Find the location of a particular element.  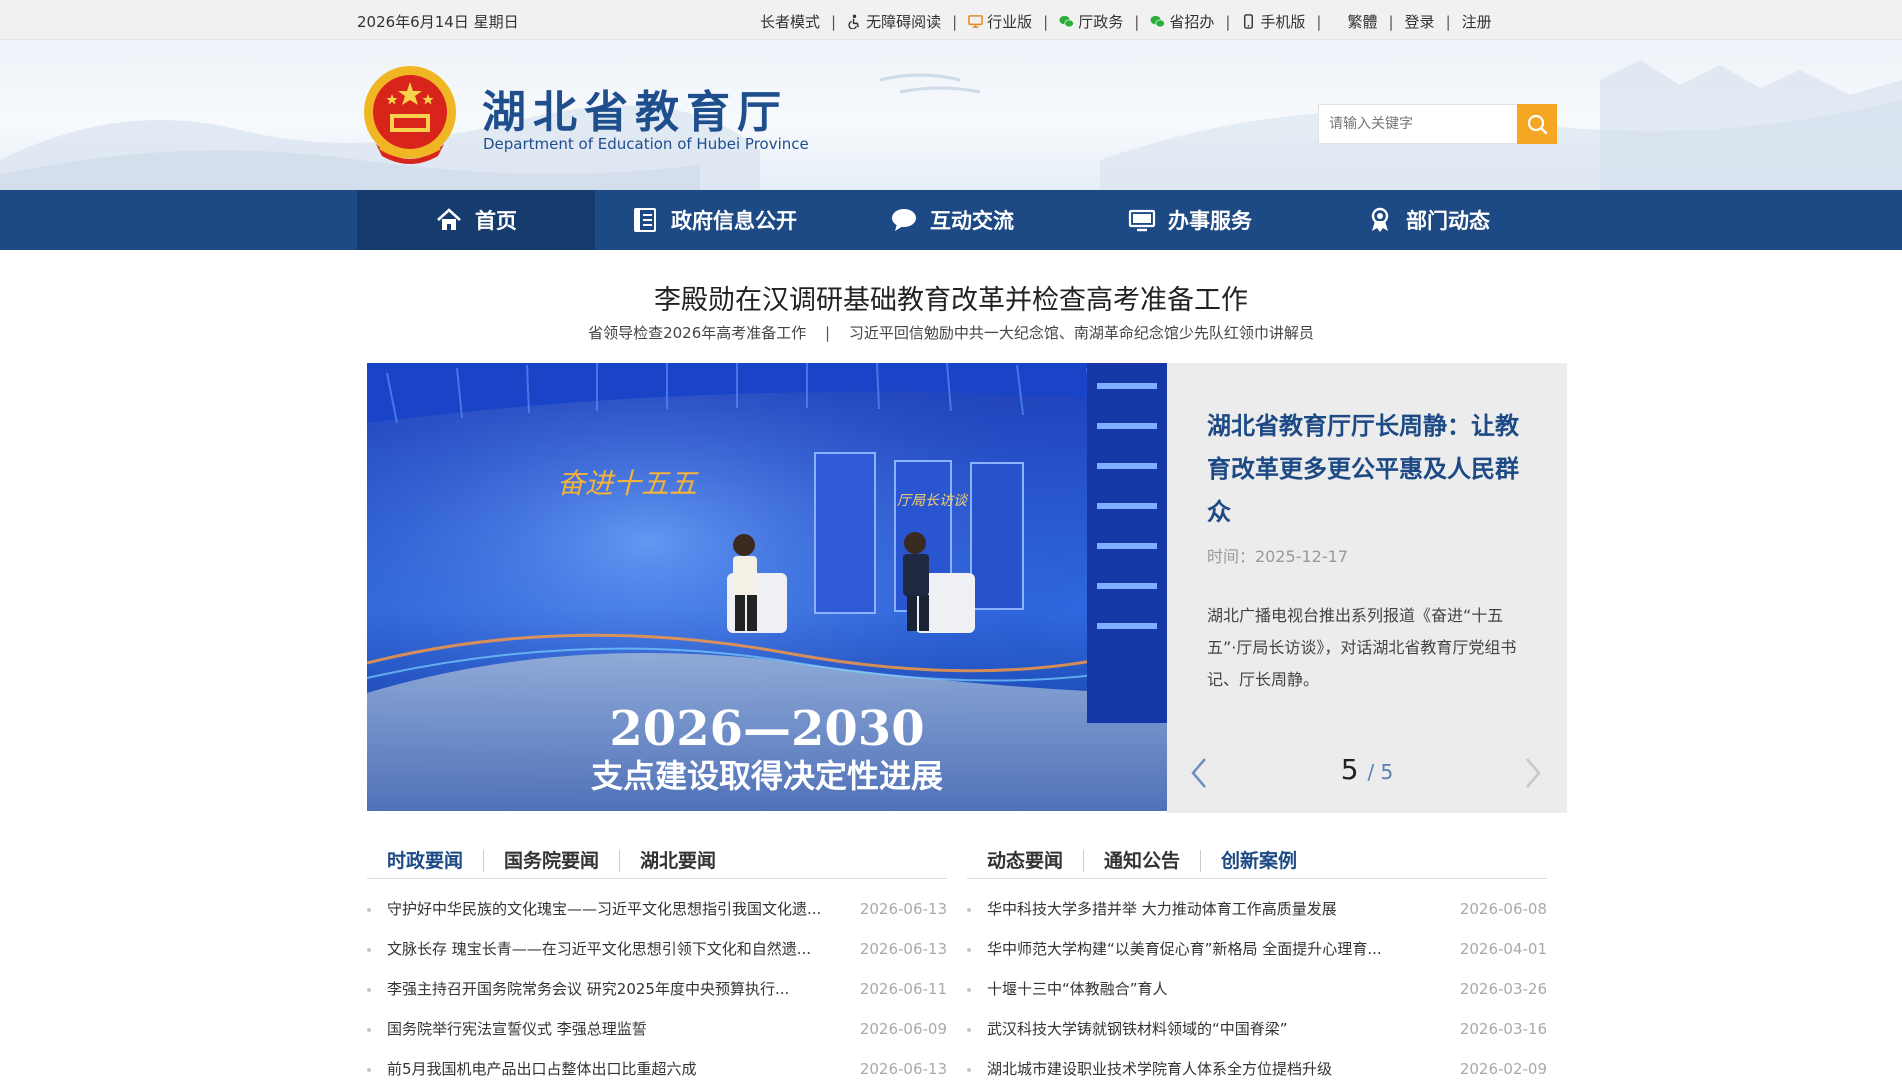

list-item: 华中师范大学构建“以美育促心育”新格局 全面提升心理育... 2026-04-01 is located at coordinates (1257, 949).